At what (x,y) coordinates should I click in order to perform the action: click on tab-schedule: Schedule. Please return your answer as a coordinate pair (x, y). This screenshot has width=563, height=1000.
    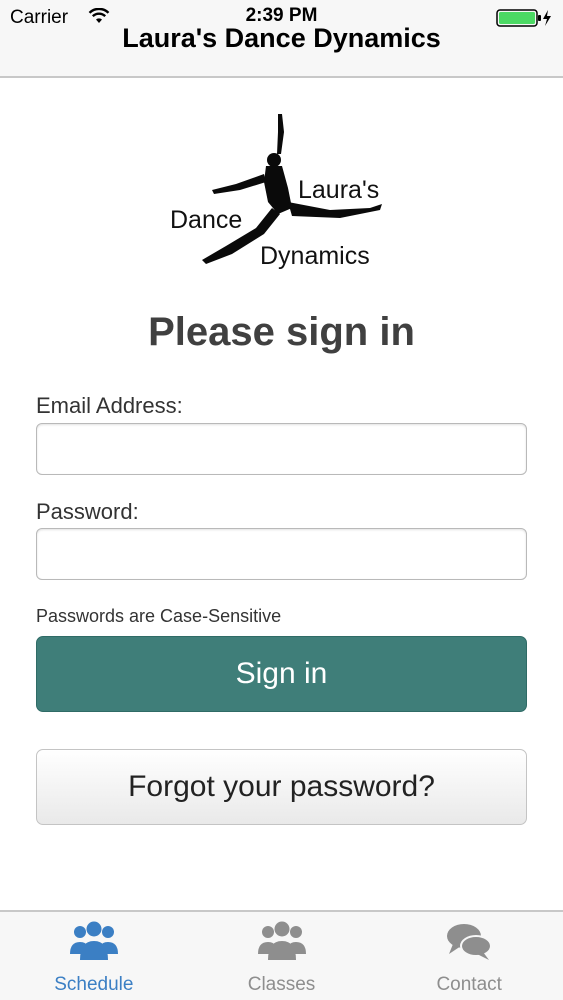
    Looking at the image, I should click on (94, 956).